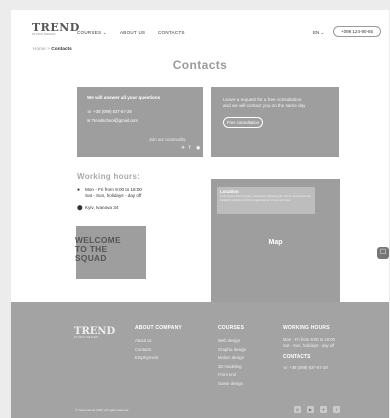  Describe the element at coordinates (158, 328) in the screenshot. I see `footer-about-title: ABOUT COMPANY` at that location.